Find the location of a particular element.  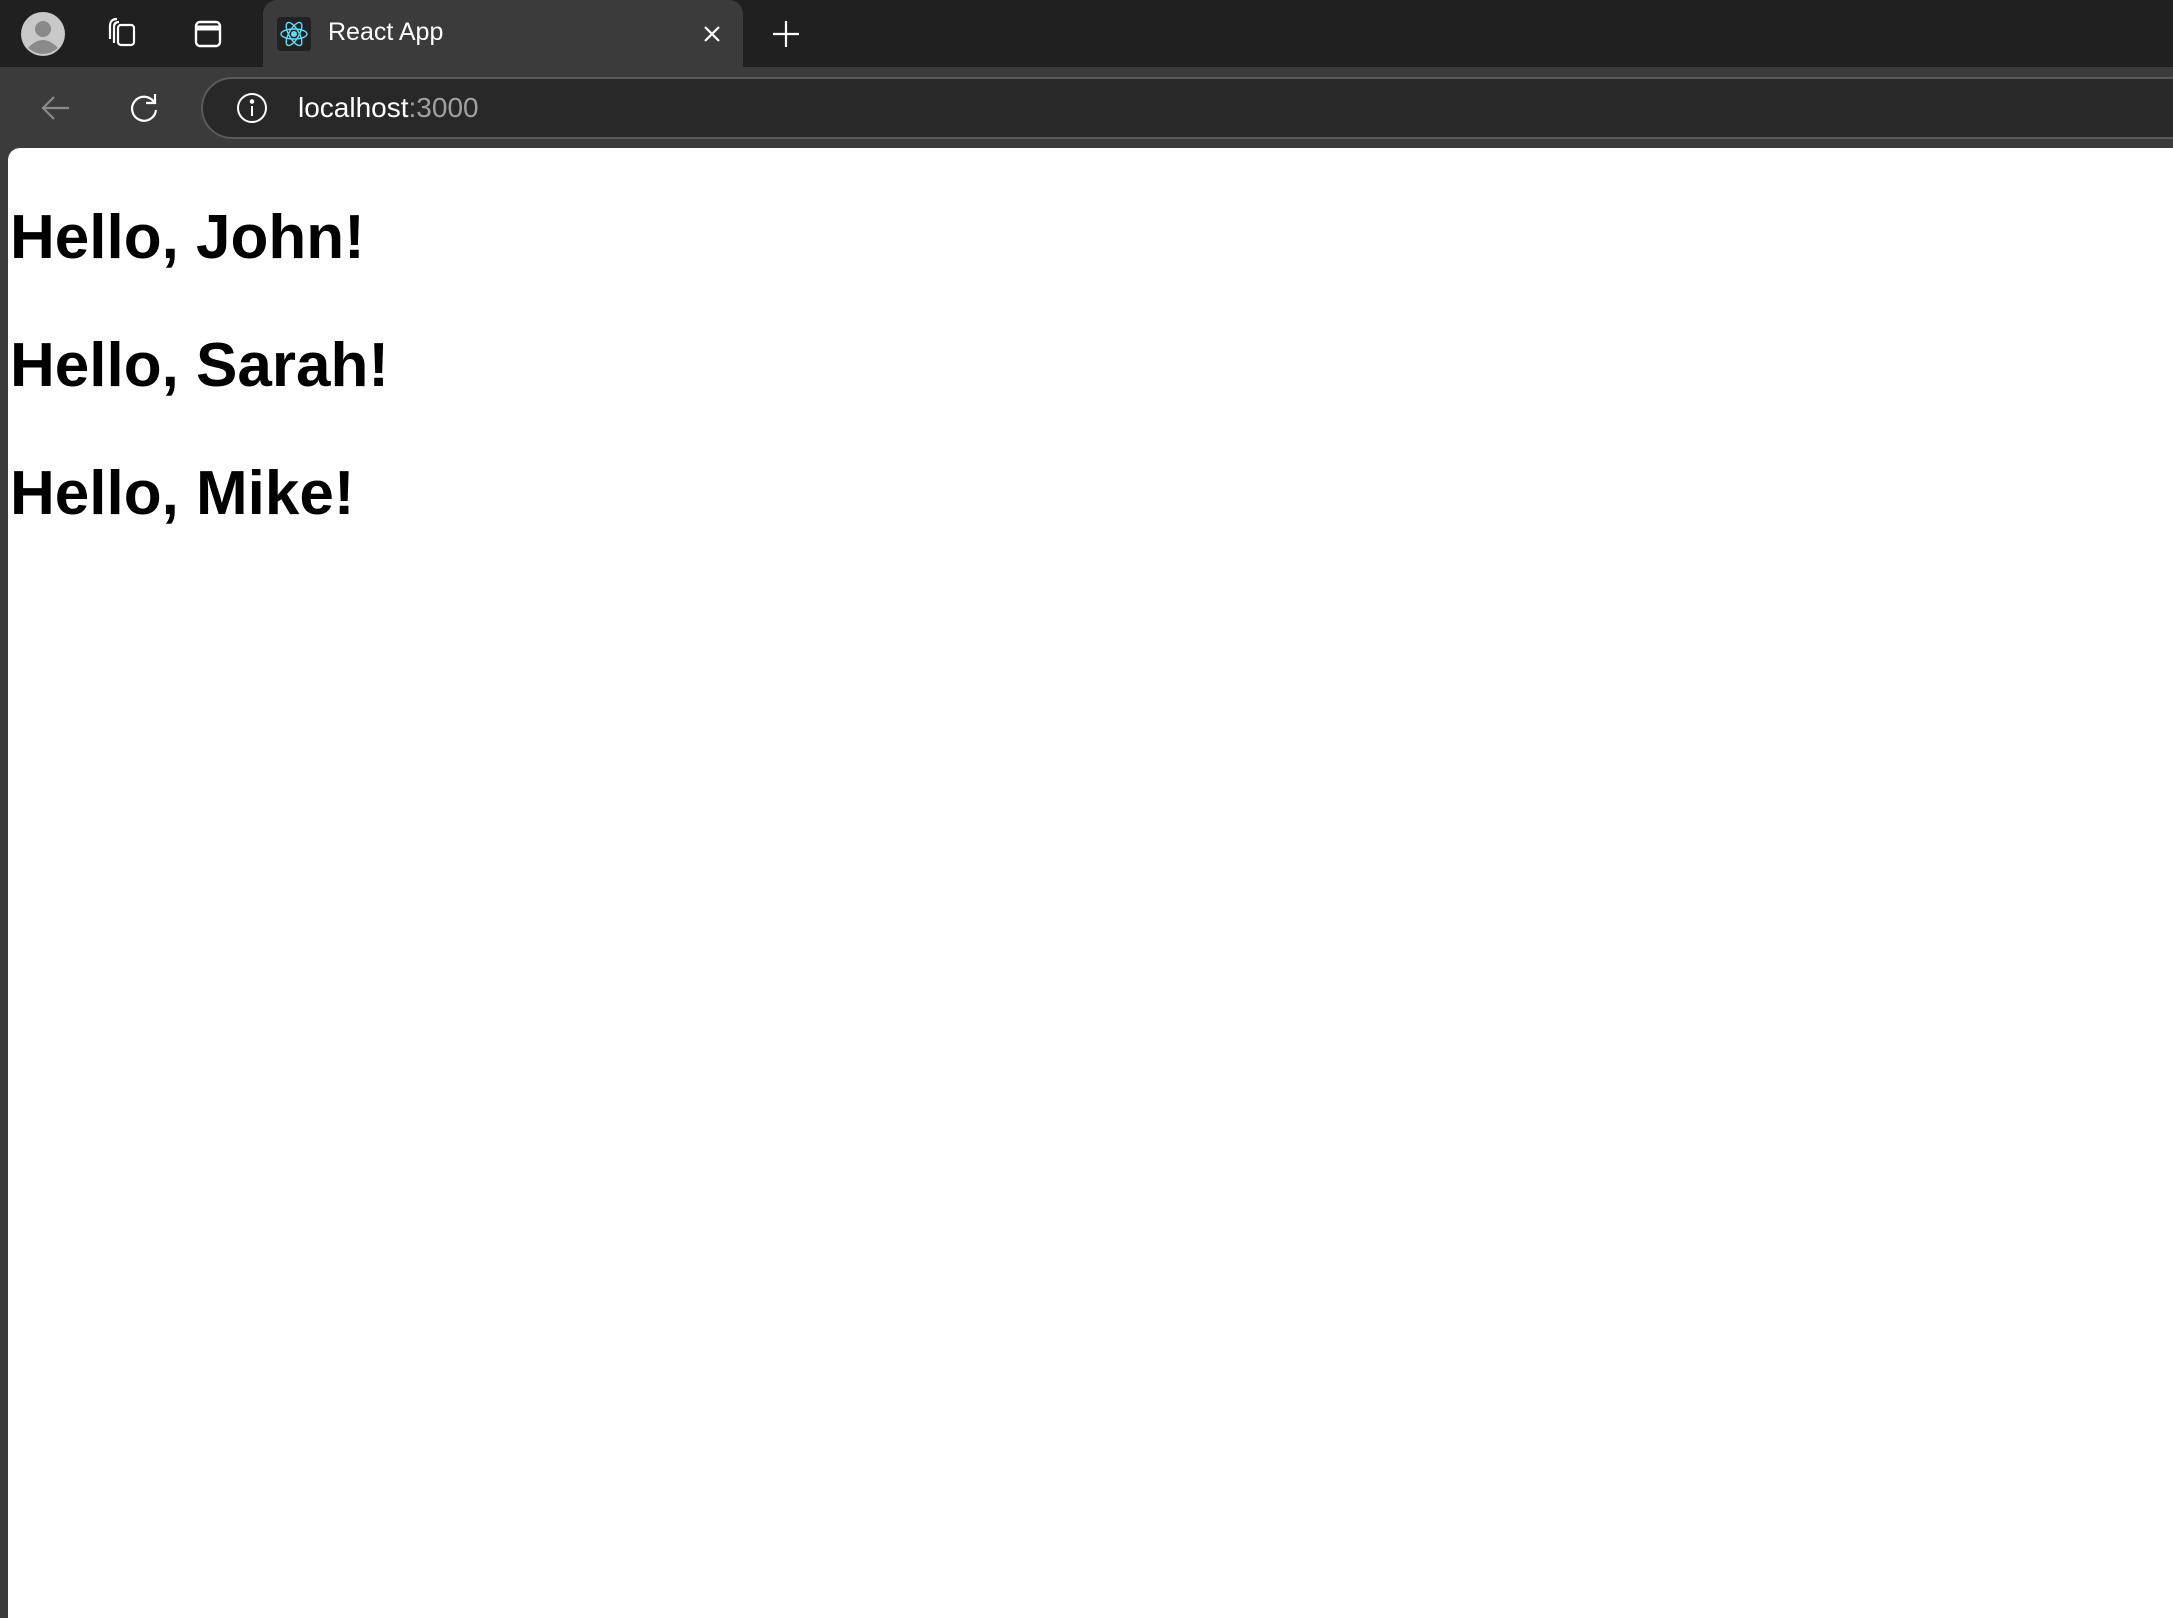

url-host: localhost is located at coordinates (353, 107).